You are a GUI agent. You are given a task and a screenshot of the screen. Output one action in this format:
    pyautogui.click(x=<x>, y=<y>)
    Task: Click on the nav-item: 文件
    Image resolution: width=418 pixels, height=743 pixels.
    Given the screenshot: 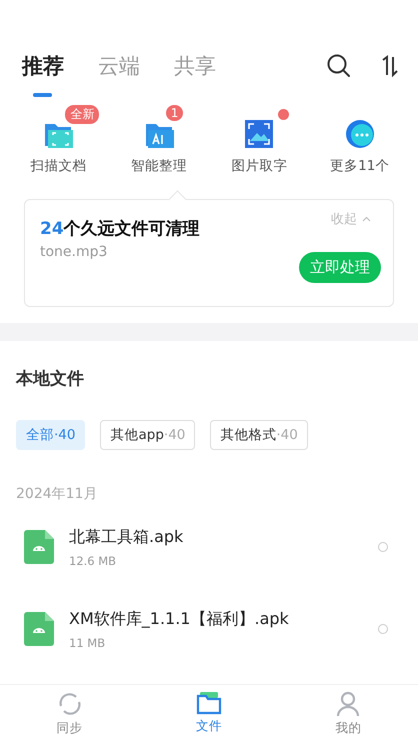 What is the action you would take?
    pyautogui.click(x=208, y=717)
    